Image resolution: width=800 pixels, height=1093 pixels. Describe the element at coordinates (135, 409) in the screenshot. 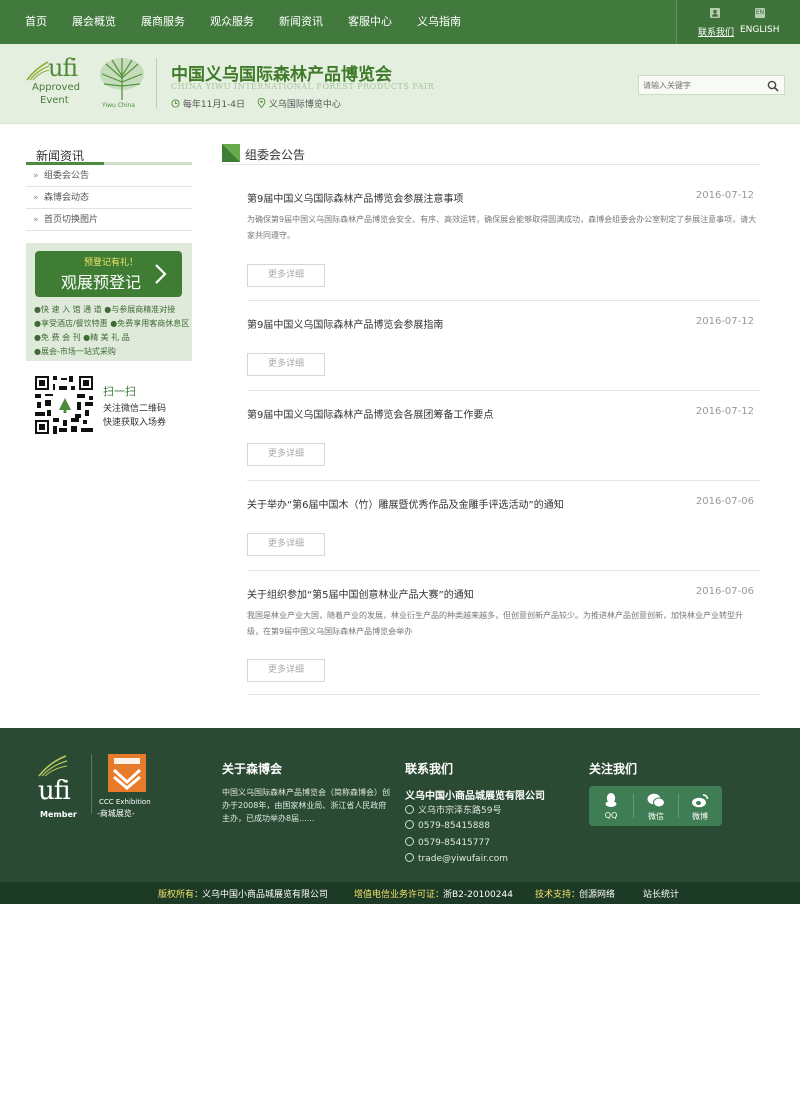

I see `qr-line1: 关注微信二维码` at that location.